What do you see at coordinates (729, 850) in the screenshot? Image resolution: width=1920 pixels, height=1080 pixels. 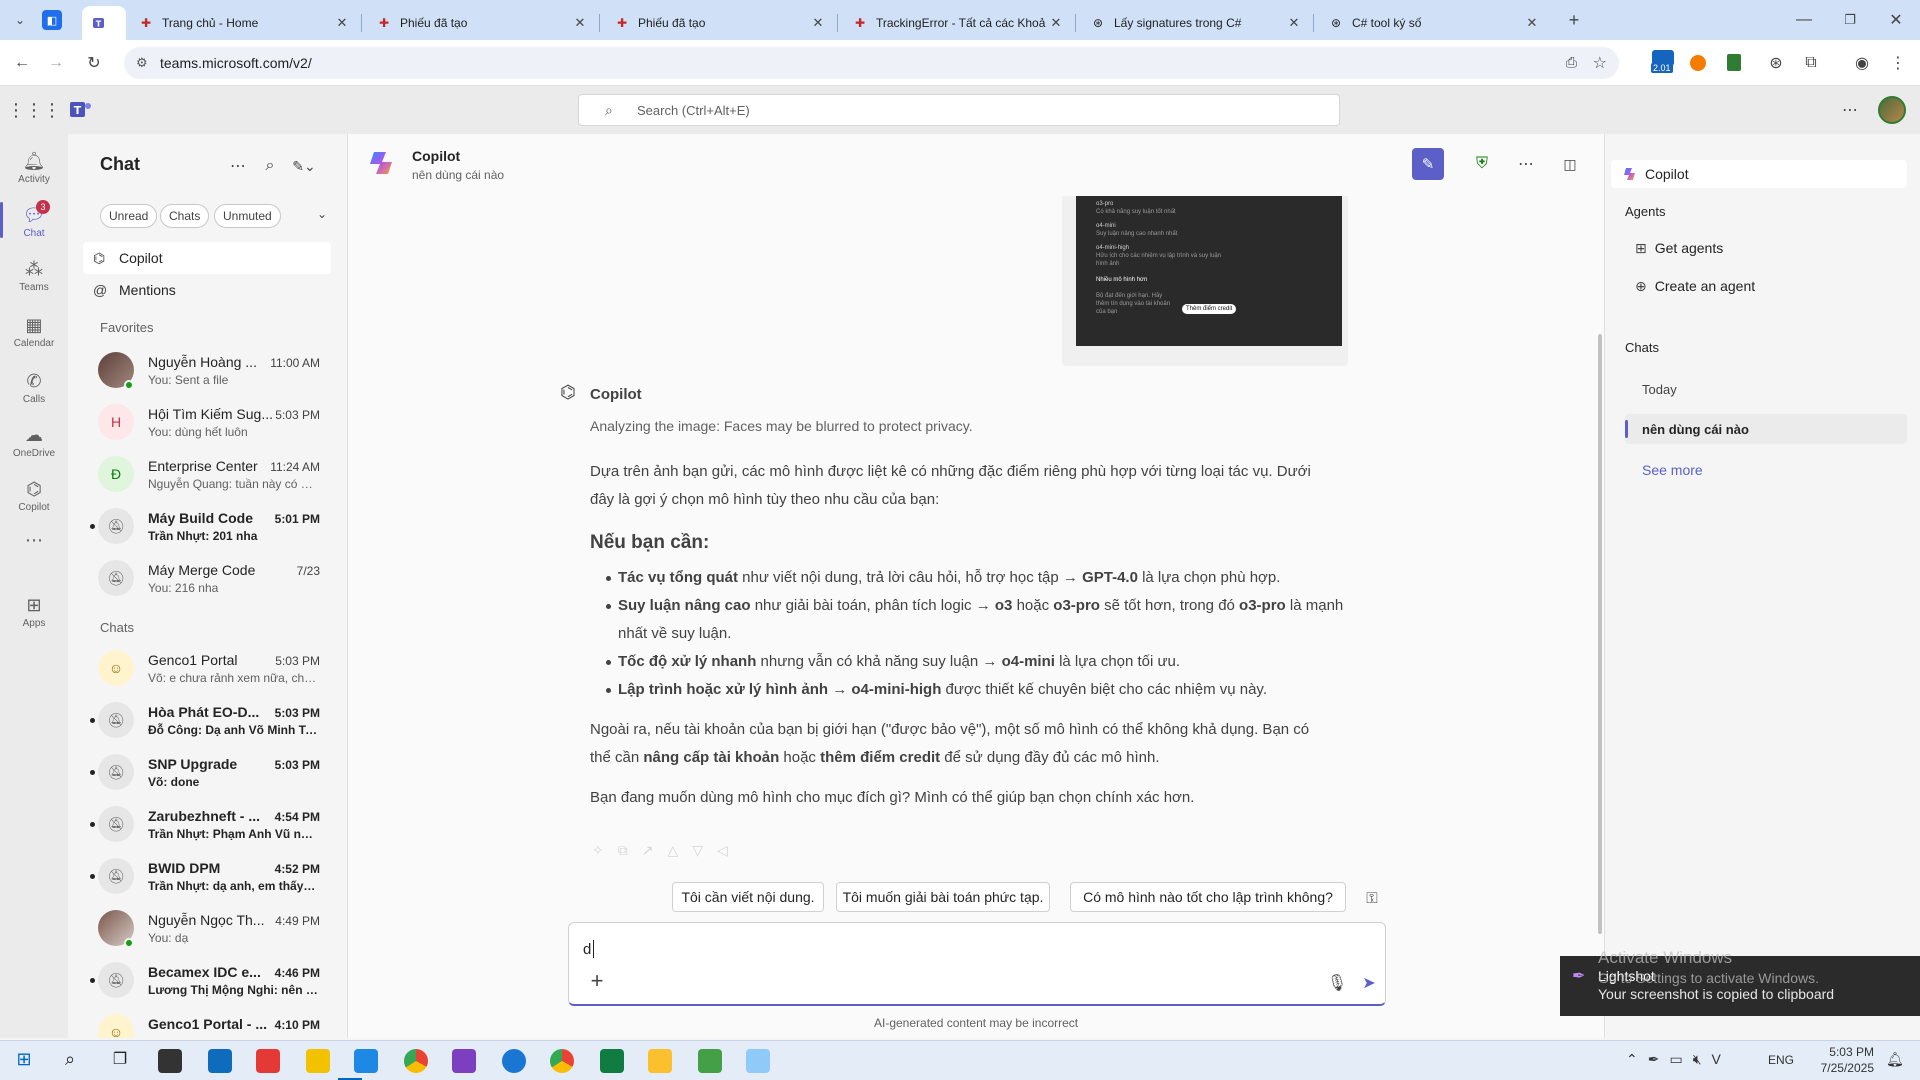 I see `speaker-icon: ◁` at bounding box center [729, 850].